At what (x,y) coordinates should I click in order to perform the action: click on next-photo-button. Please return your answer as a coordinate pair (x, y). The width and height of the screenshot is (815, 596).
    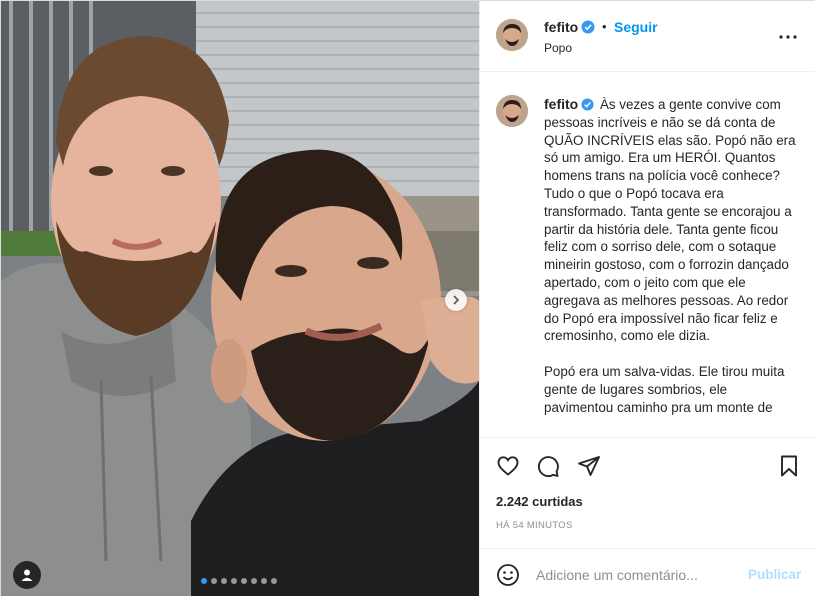
    Looking at the image, I should click on (456, 300).